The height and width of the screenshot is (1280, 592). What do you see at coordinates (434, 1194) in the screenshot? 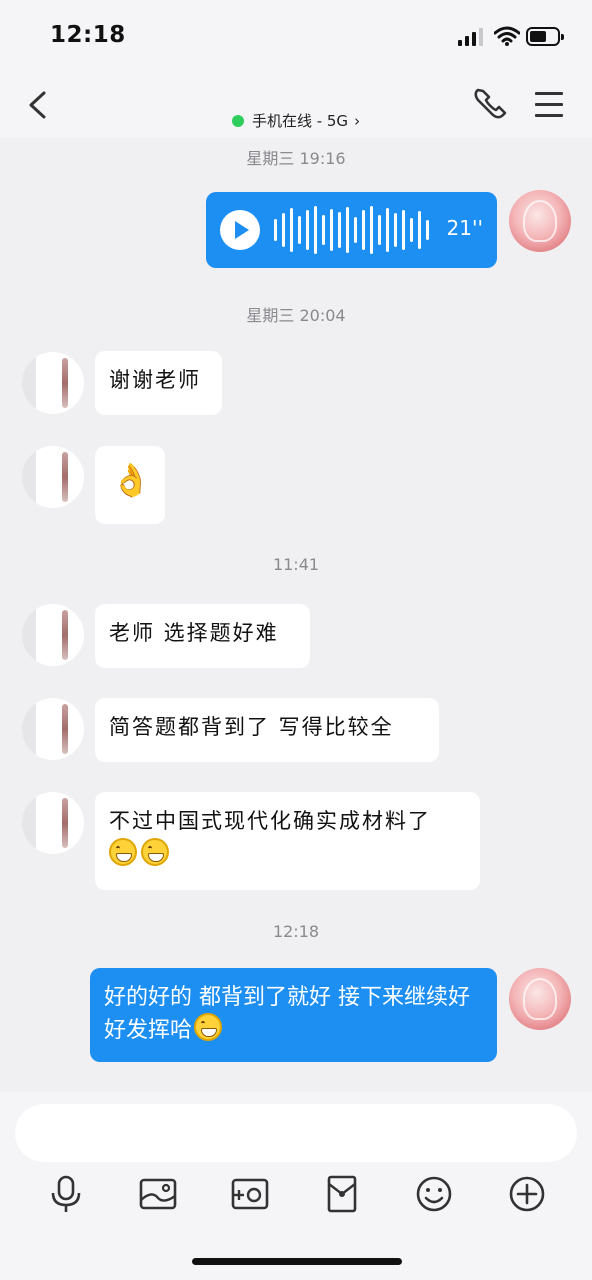
I see `emoji-icon` at bounding box center [434, 1194].